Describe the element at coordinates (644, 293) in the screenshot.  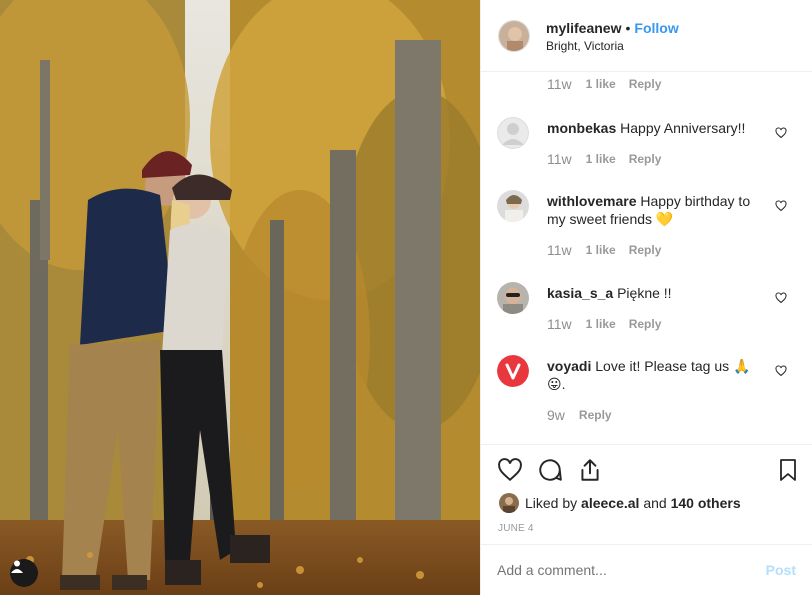
I see `comment-text: Piękne !!` at that location.